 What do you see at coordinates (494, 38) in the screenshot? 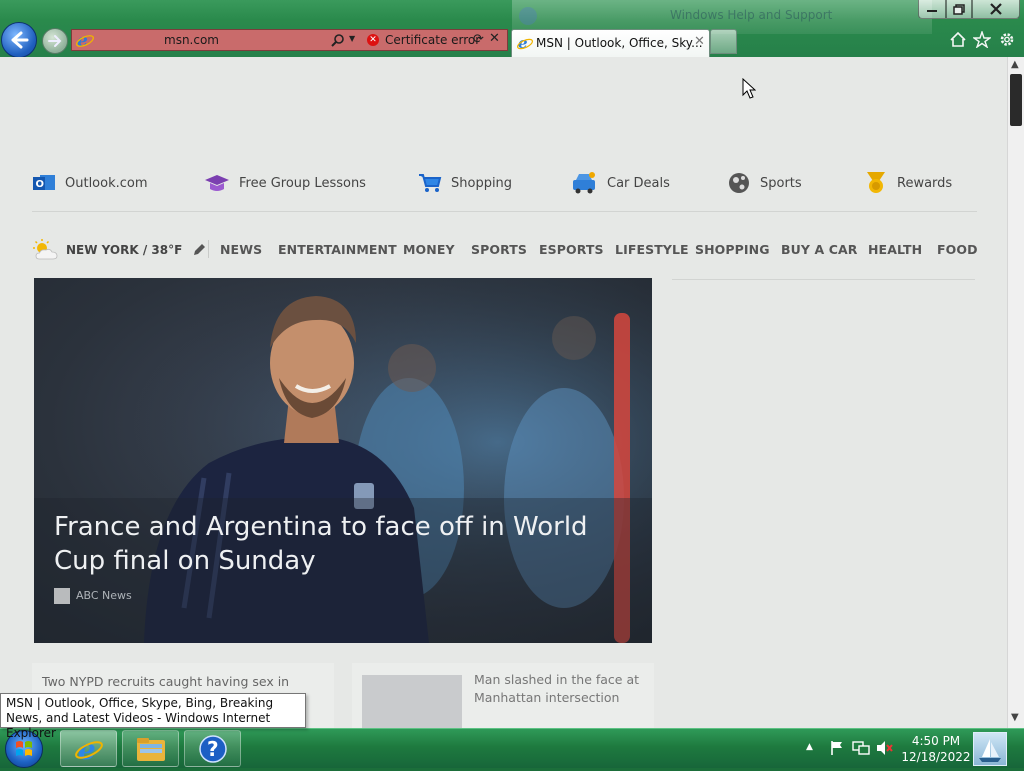
I see `stop-icon: ✕` at bounding box center [494, 38].